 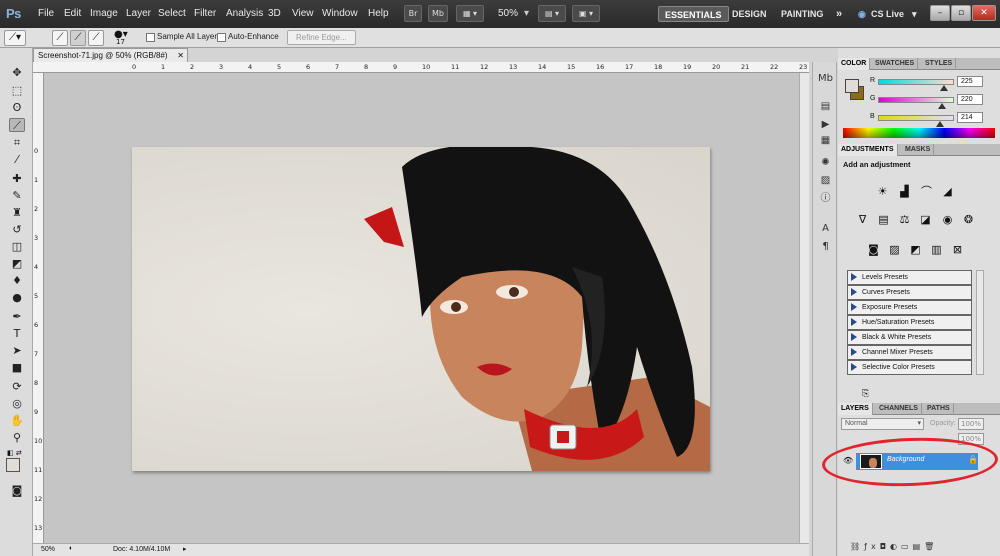 I want to click on r-value: 225, so click(x=970, y=81).